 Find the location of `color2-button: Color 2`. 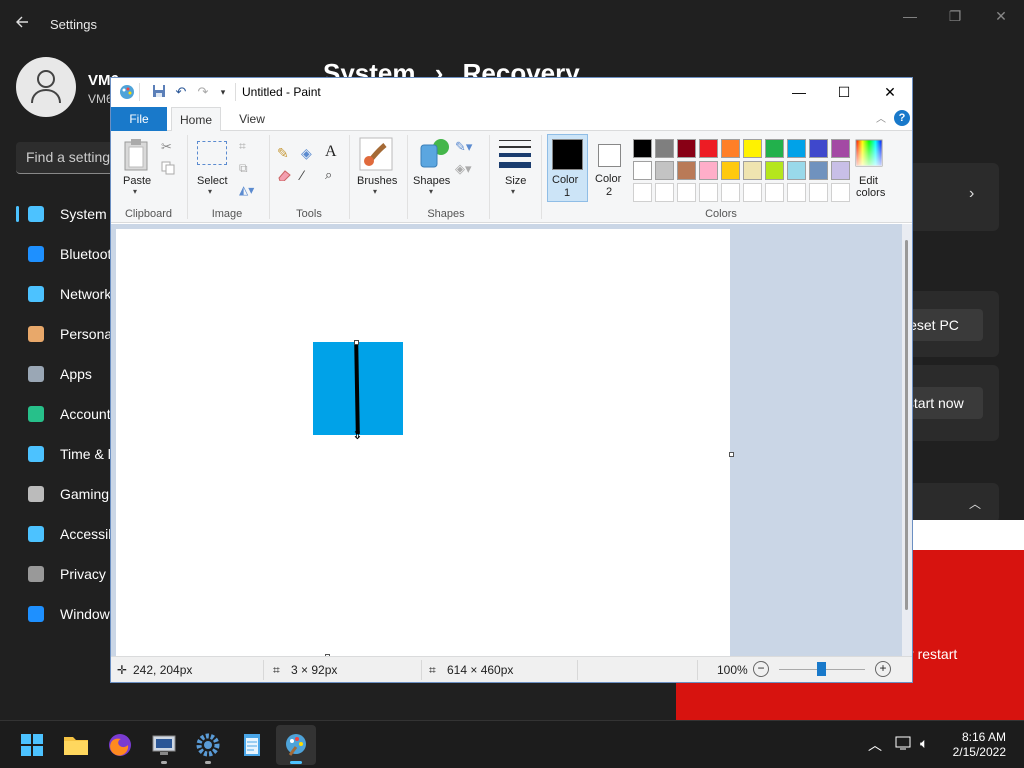

color2-button: Color 2 is located at coordinates (612, 168).